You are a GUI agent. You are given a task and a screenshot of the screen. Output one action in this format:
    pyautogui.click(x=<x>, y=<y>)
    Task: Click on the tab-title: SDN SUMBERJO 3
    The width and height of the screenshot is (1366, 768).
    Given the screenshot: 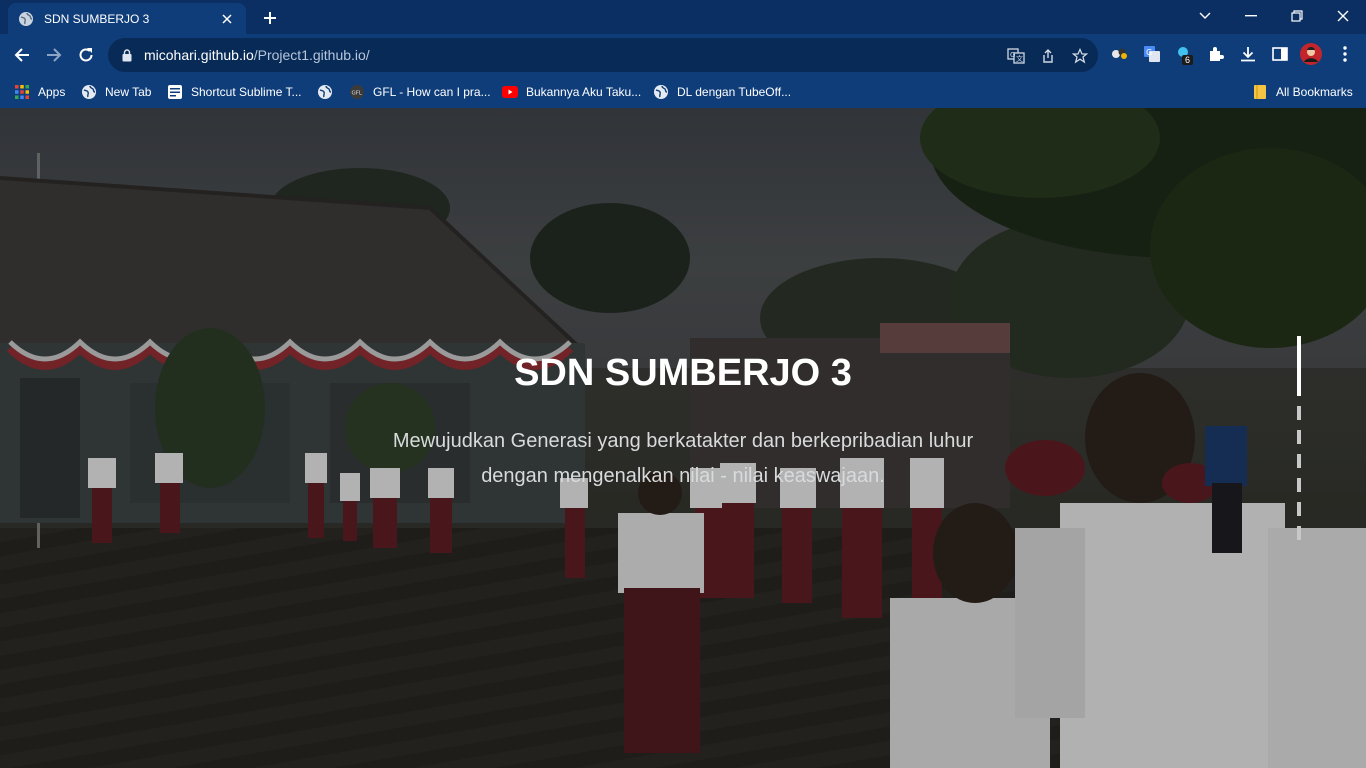 What is the action you would take?
    pyautogui.click(x=97, y=18)
    